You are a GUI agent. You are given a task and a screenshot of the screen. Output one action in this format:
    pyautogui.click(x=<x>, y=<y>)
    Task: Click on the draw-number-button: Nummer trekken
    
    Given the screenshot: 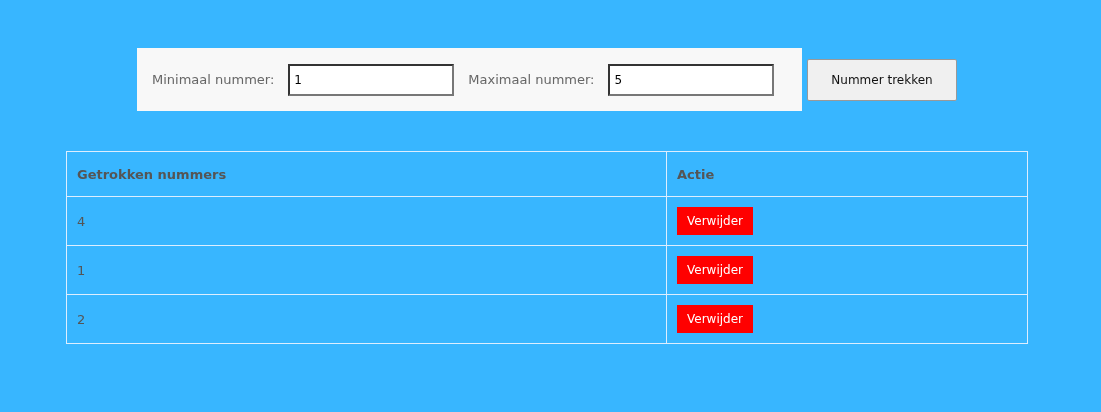 What is the action you would take?
    pyautogui.click(x=882, y=80)
    